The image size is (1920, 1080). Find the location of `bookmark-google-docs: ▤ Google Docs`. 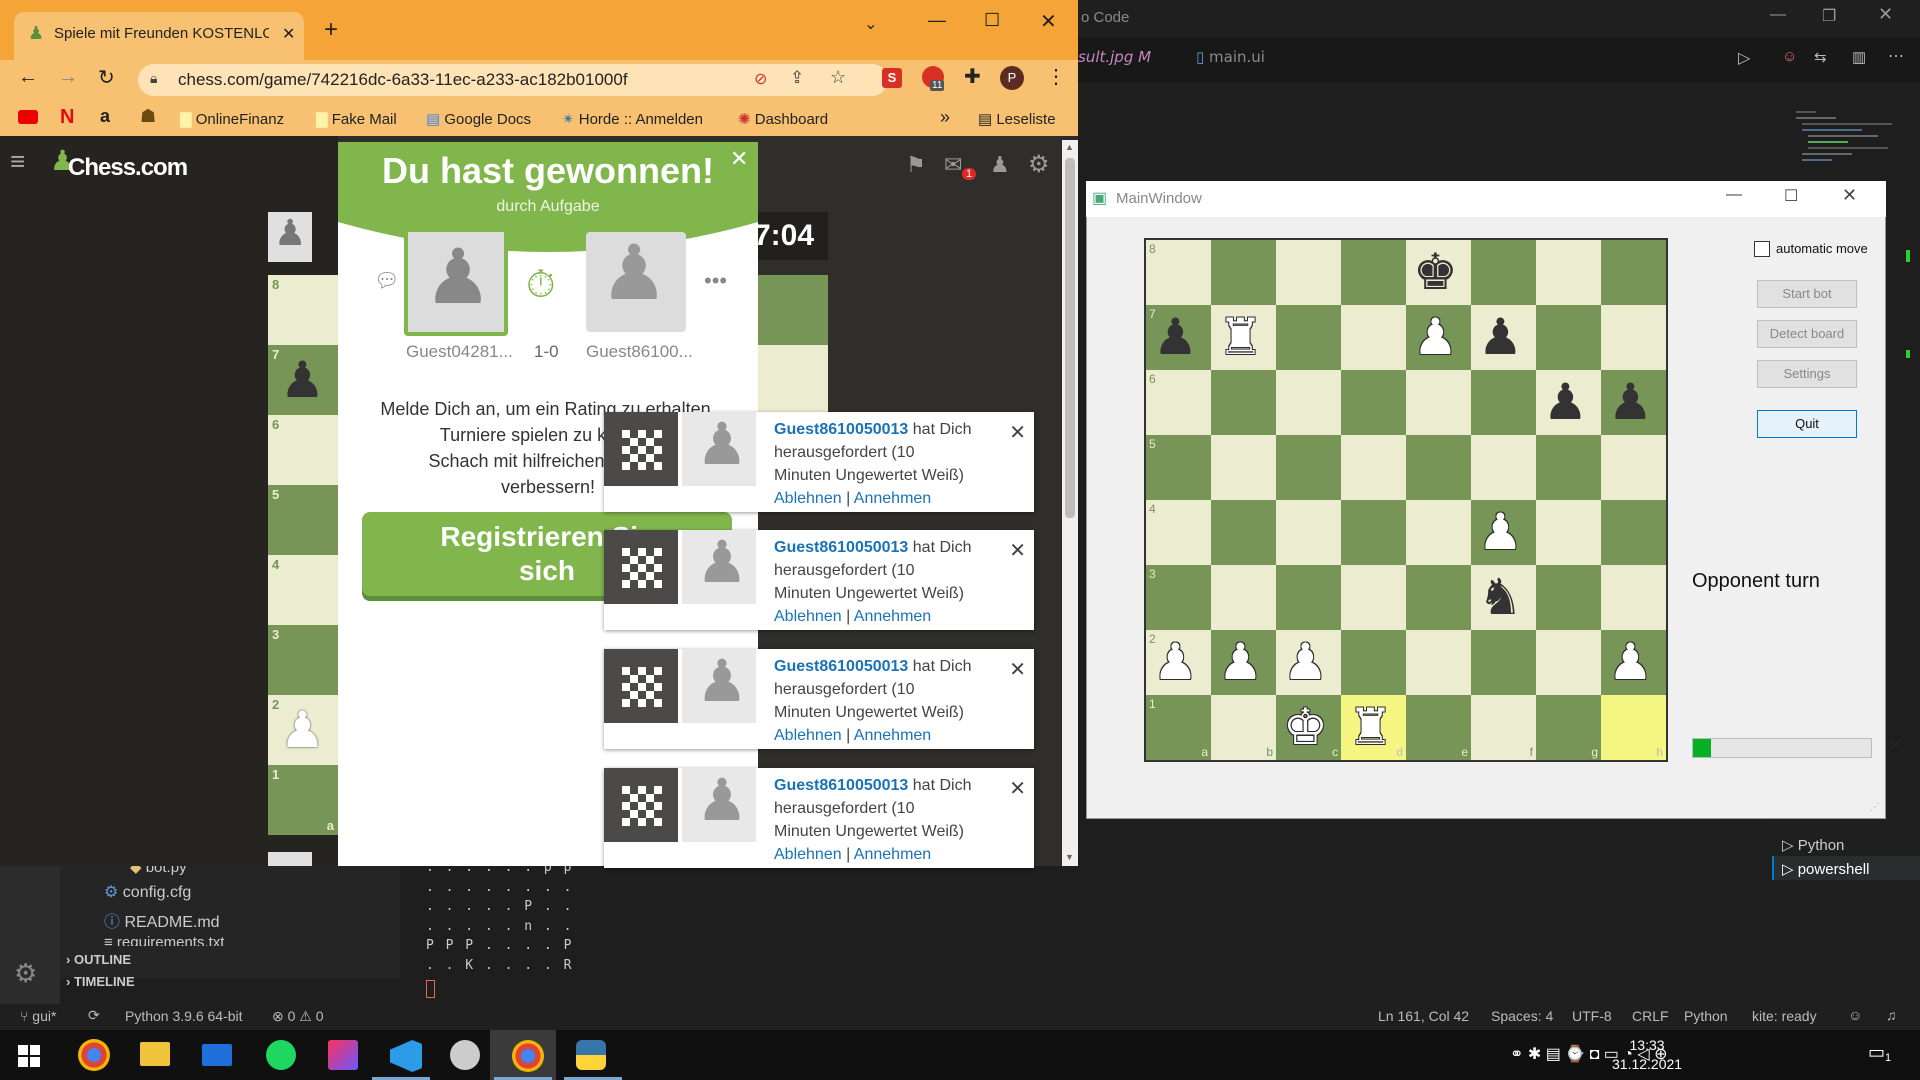

bookmark-google-docs: ▤ Google Docs is located at coordinates (478, 119).